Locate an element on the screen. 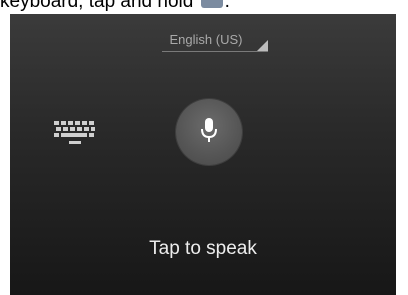 This screenshot has width=408, height=295. instruction-text: keyboard, tap and hold . is located at coordinates (115, 7).